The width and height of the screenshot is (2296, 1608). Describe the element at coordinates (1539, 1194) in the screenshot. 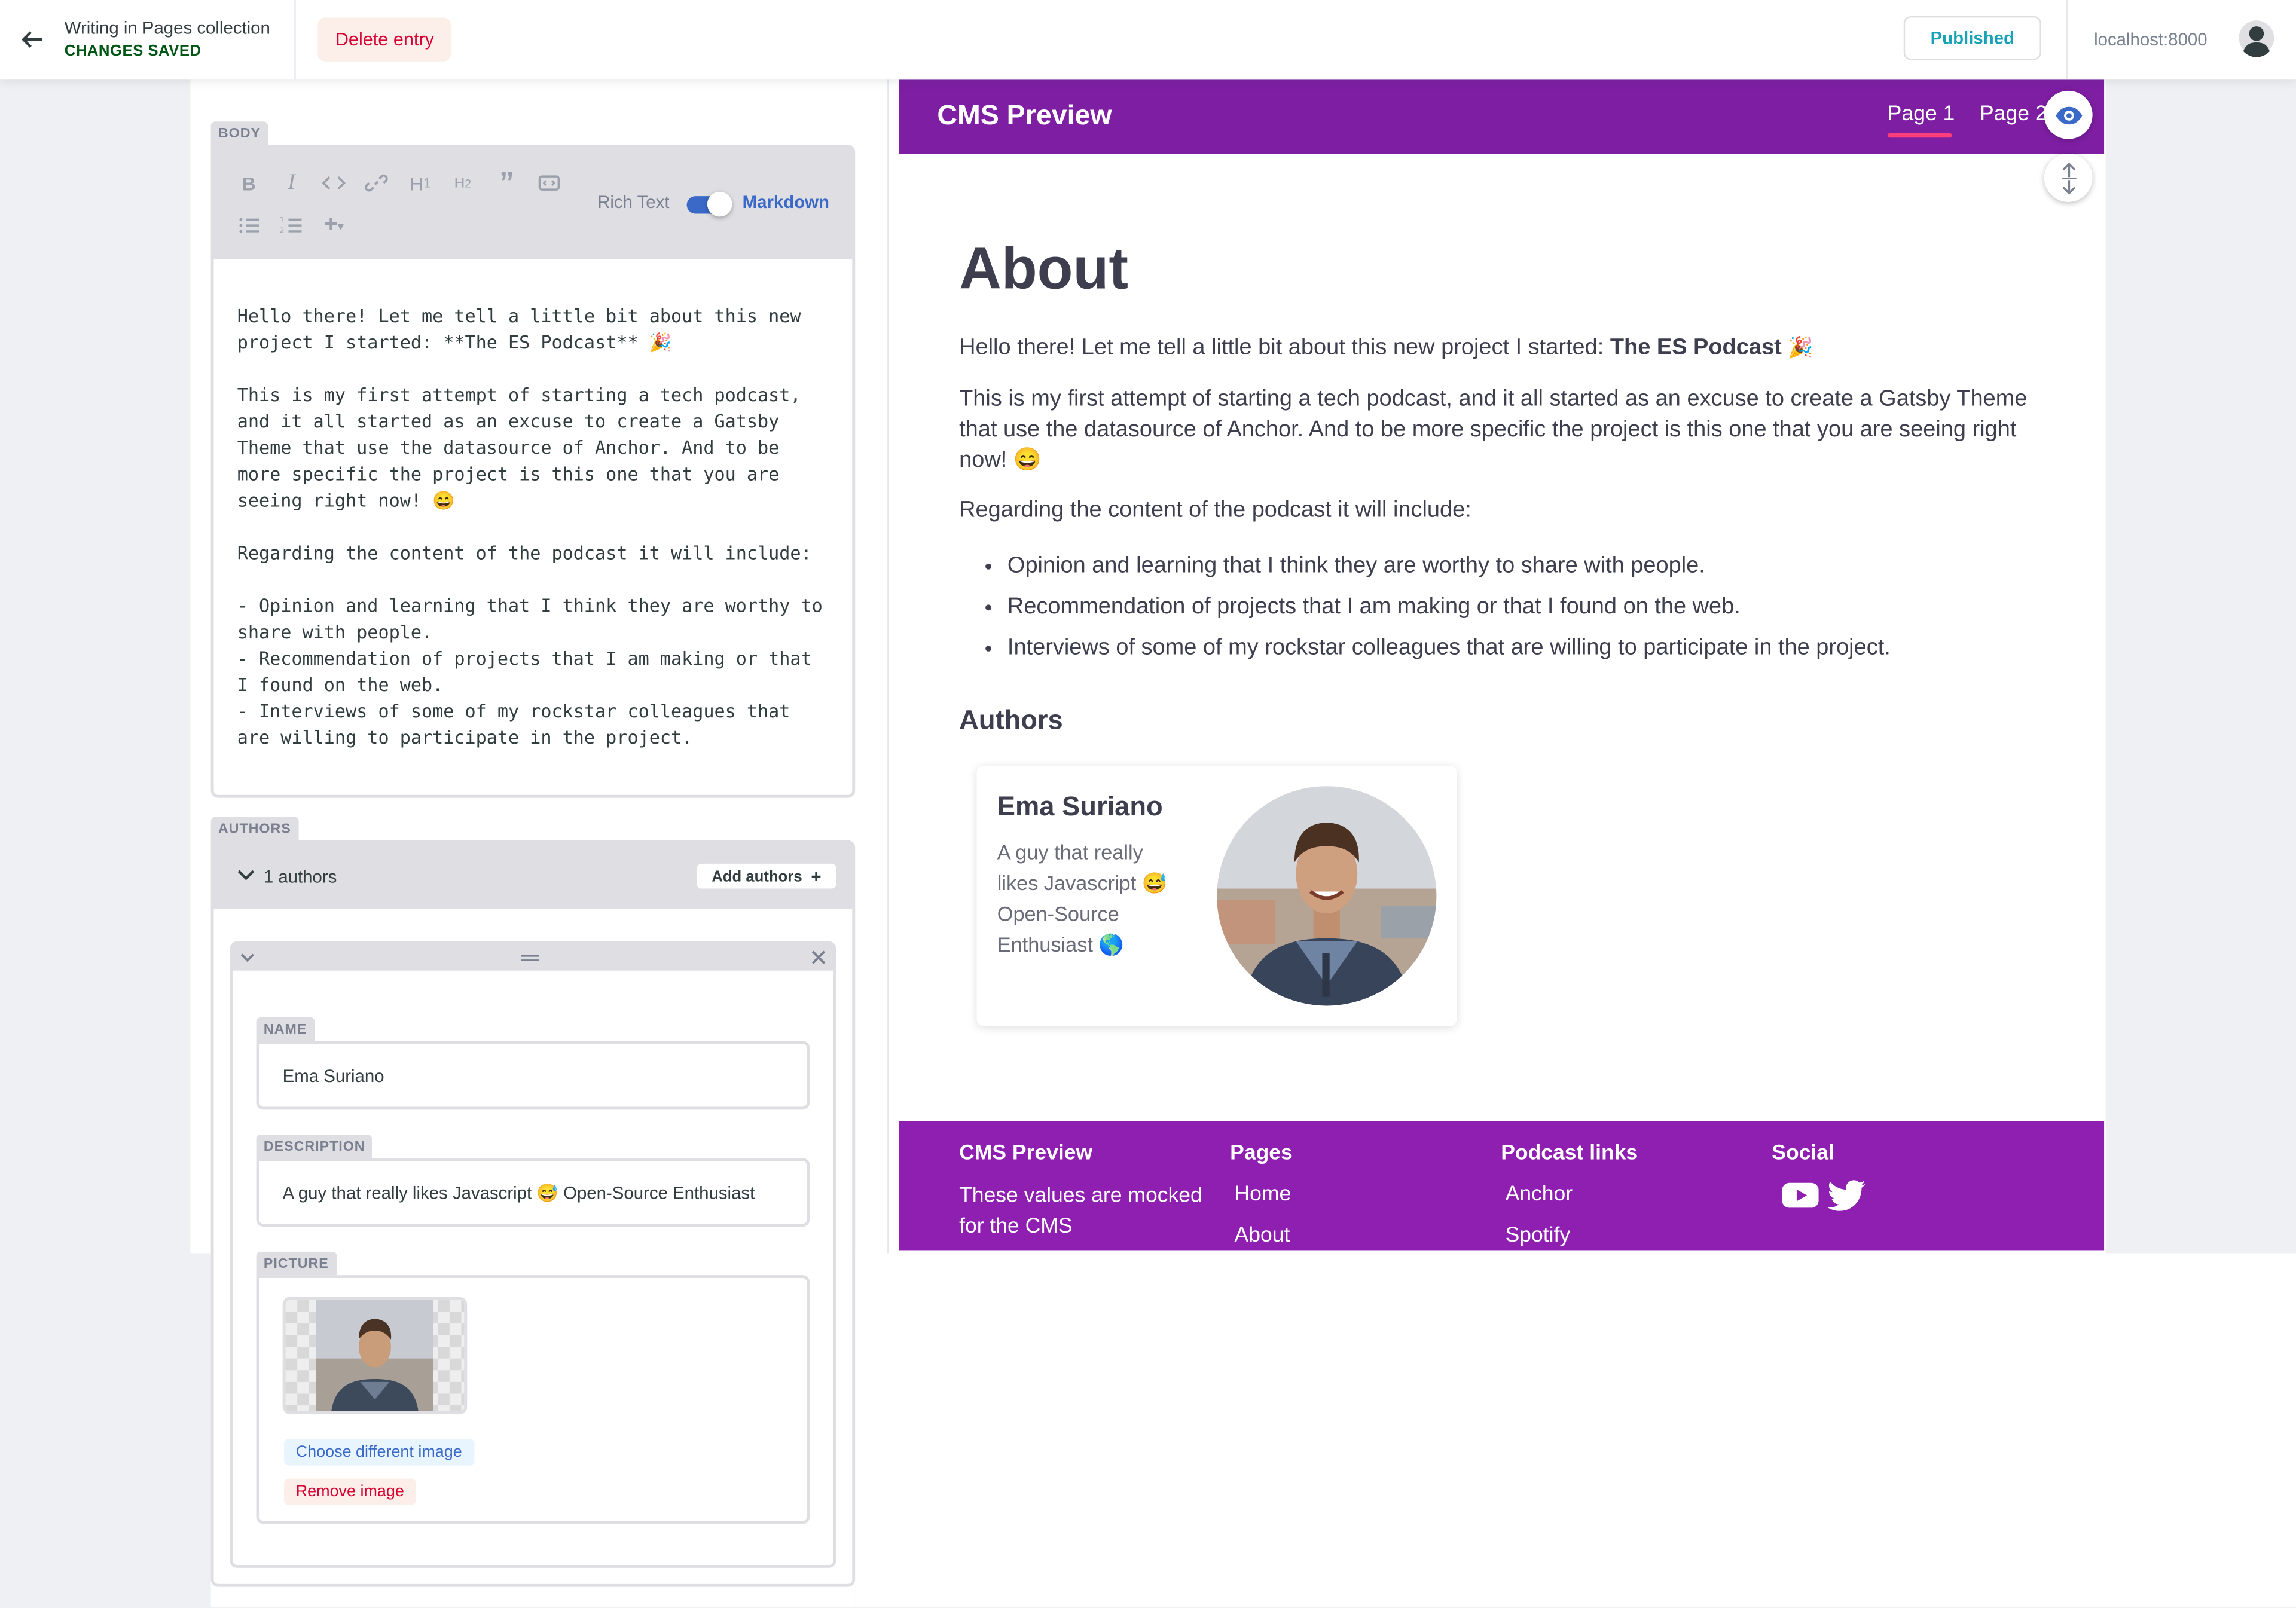

I see `footer-link-anchor: Anchor` at that location.